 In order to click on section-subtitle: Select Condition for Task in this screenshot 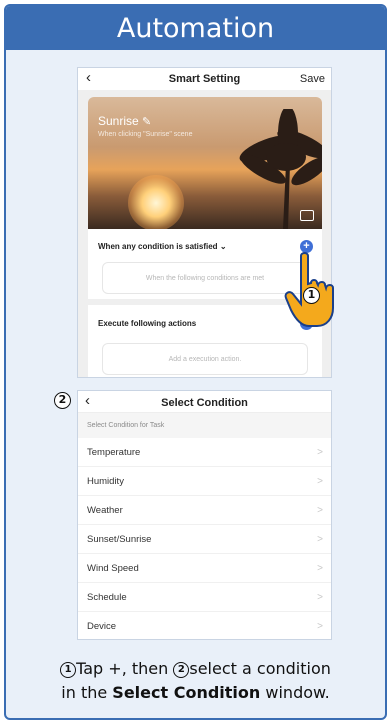, I will do `click(204, 425)`.